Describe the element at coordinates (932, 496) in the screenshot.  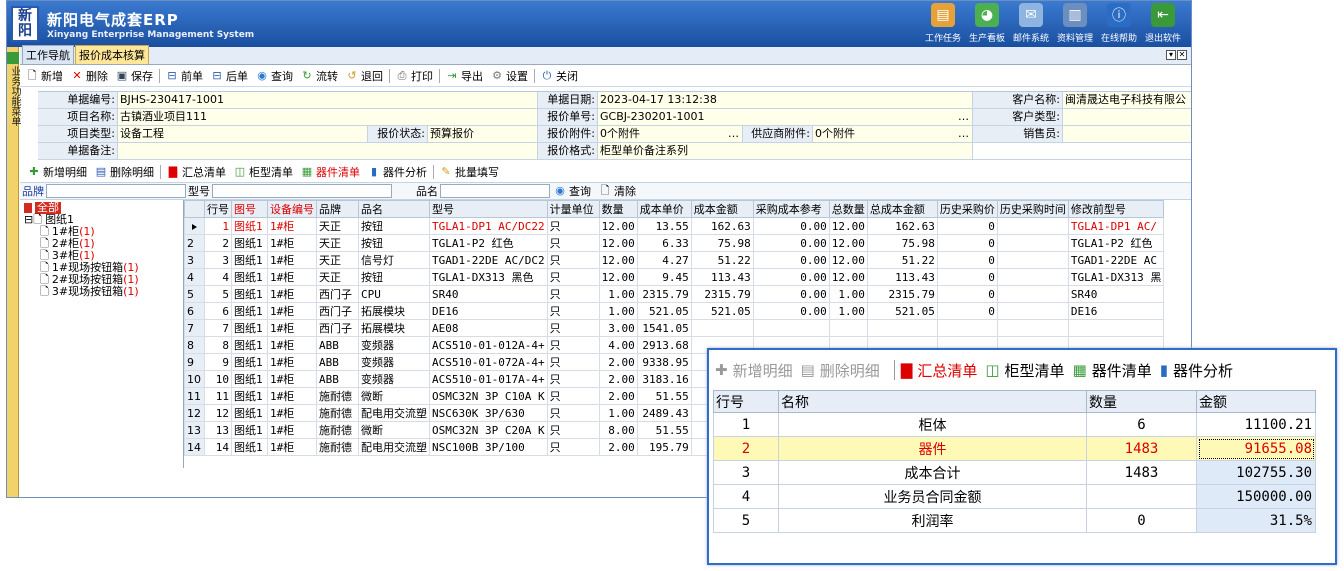
I see `summary-cell: 业务员合同金额` at that location.